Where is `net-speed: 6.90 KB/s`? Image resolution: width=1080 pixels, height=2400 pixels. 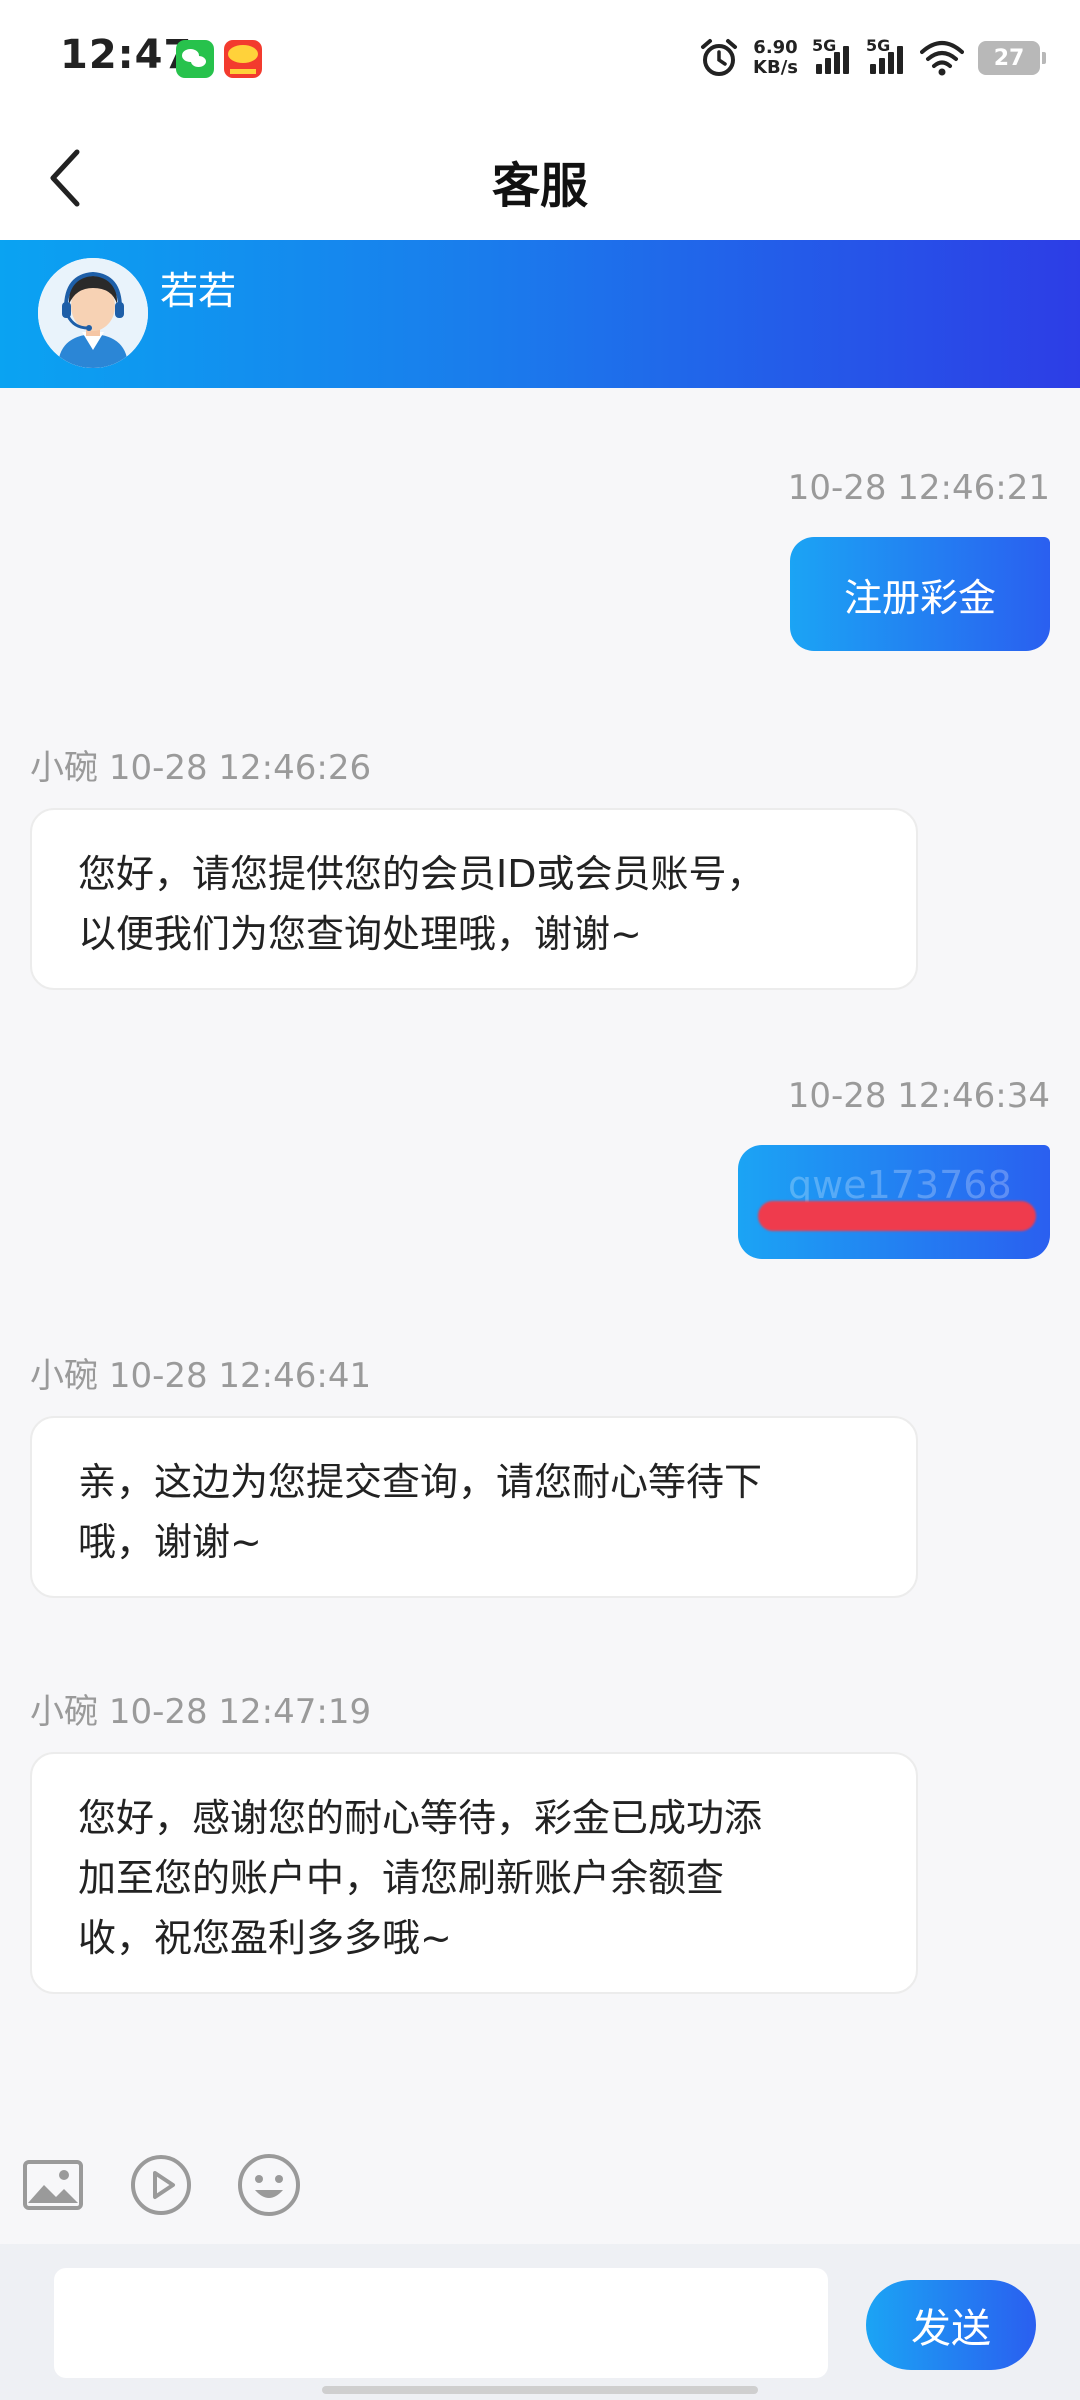
net-speed: 6.90 KB/s is located at coordinates (775, 58).